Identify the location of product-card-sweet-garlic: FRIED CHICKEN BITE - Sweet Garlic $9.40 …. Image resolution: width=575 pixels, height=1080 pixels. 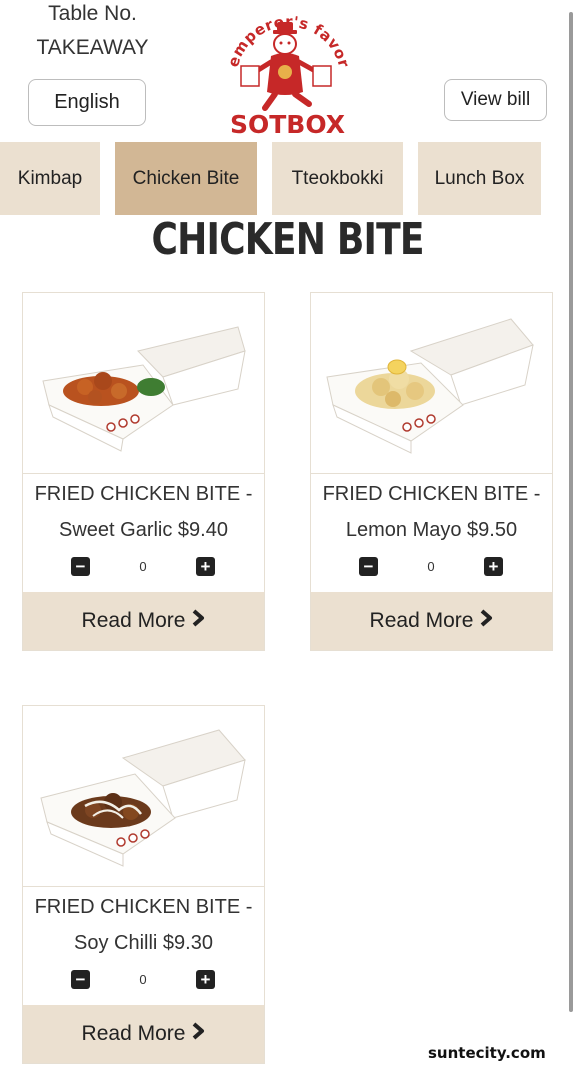
(143, 471).